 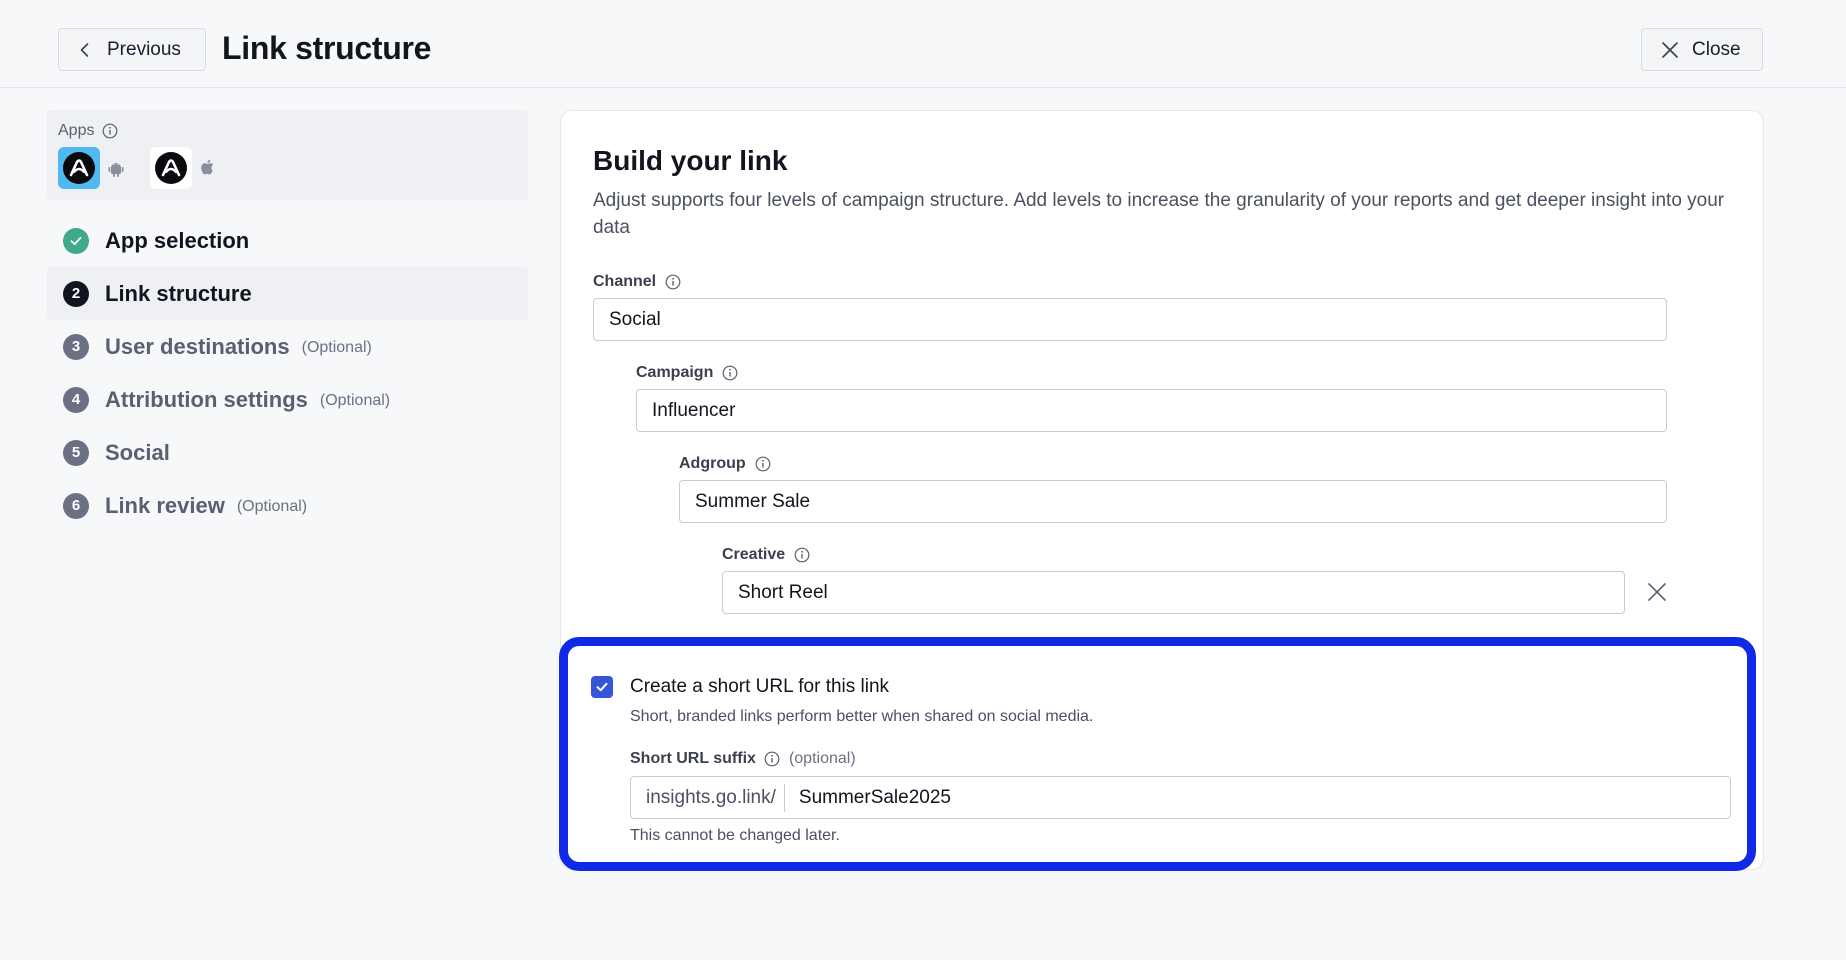 What do you see at coordinates (137, 452) in the screenshot?
I see `step-label: Social` at bounding box center [137, 452].